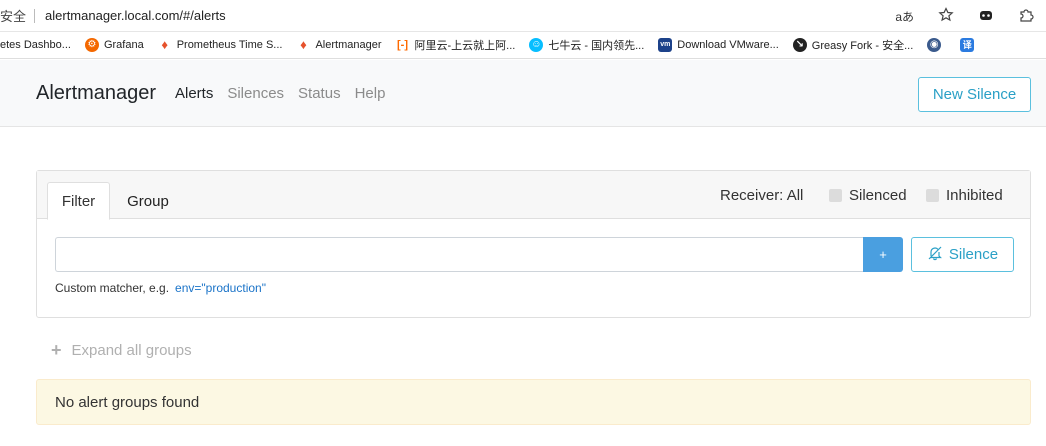  I want to click on new-silence-button: New Silence, so click(974, 94).